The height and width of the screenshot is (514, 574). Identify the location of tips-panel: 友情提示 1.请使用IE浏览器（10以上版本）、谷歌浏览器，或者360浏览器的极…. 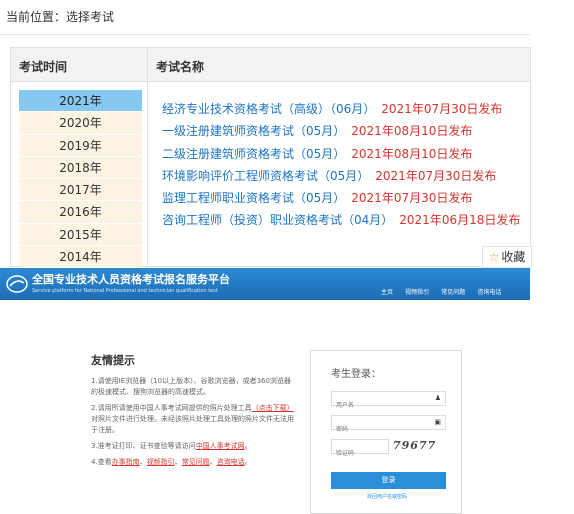
(193, 412).